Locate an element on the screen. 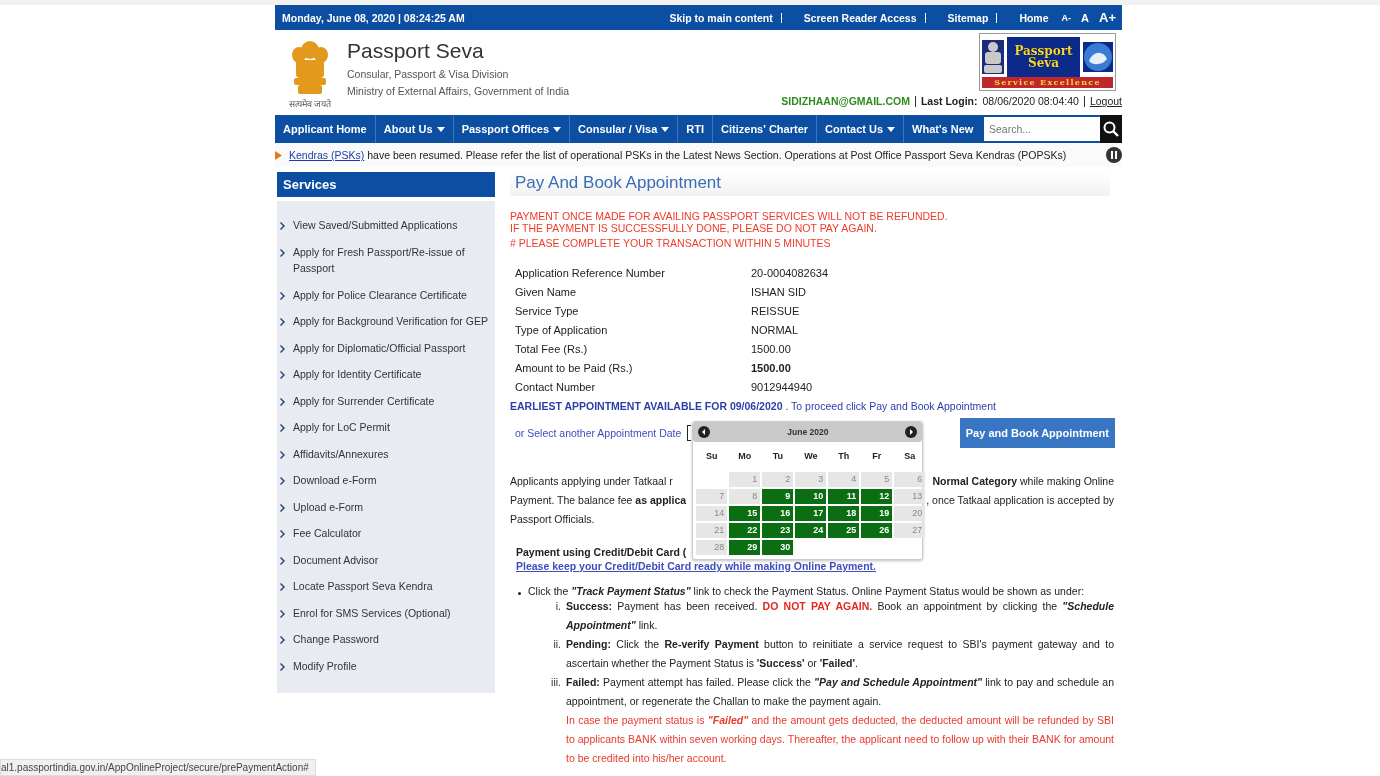 The image size is (1380, 776). home-link: Home is located at coordinates (1027, 17).